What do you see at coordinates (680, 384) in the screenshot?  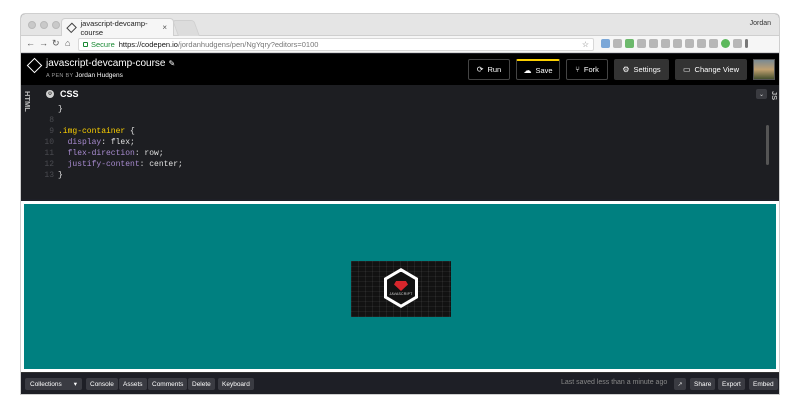 I see `external-link-icon: ↗` at bounding box center [680, 384].